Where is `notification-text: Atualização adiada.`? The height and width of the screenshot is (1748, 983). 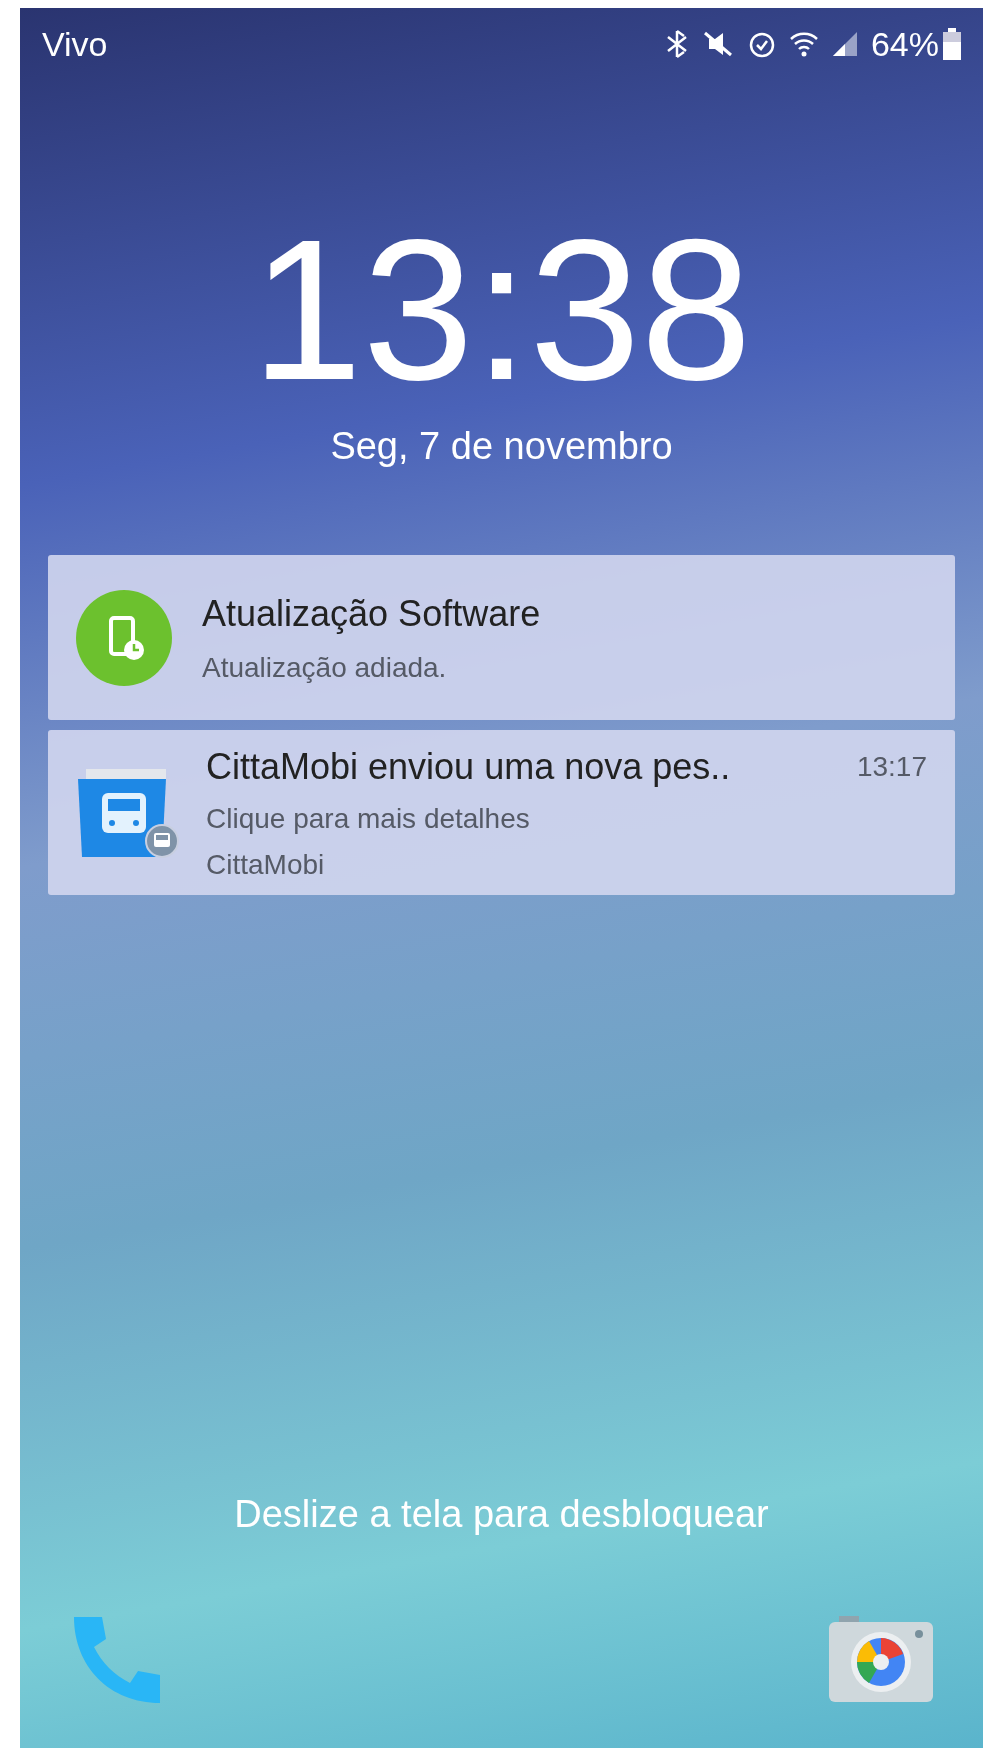
notification-text: Atualização adiada. is located at coordinates (325, 667).